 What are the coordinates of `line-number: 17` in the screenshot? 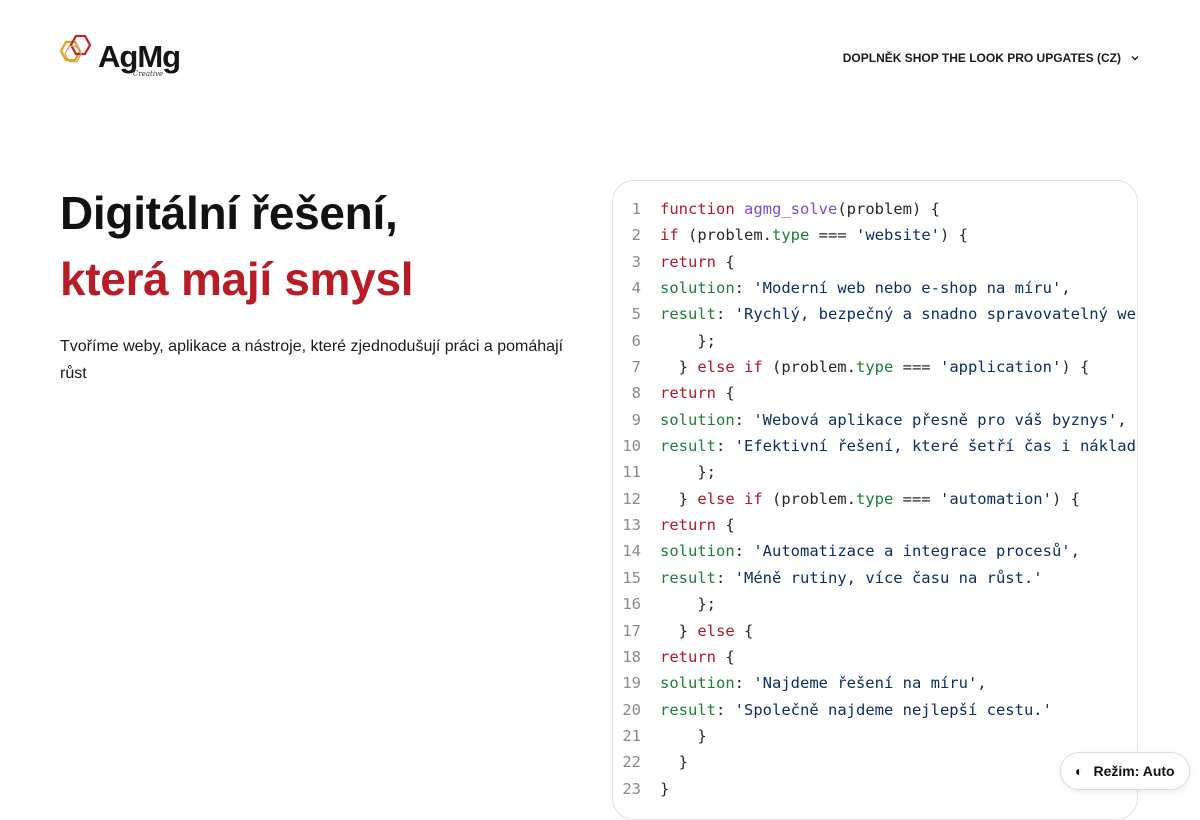 It's located at (631, 630).